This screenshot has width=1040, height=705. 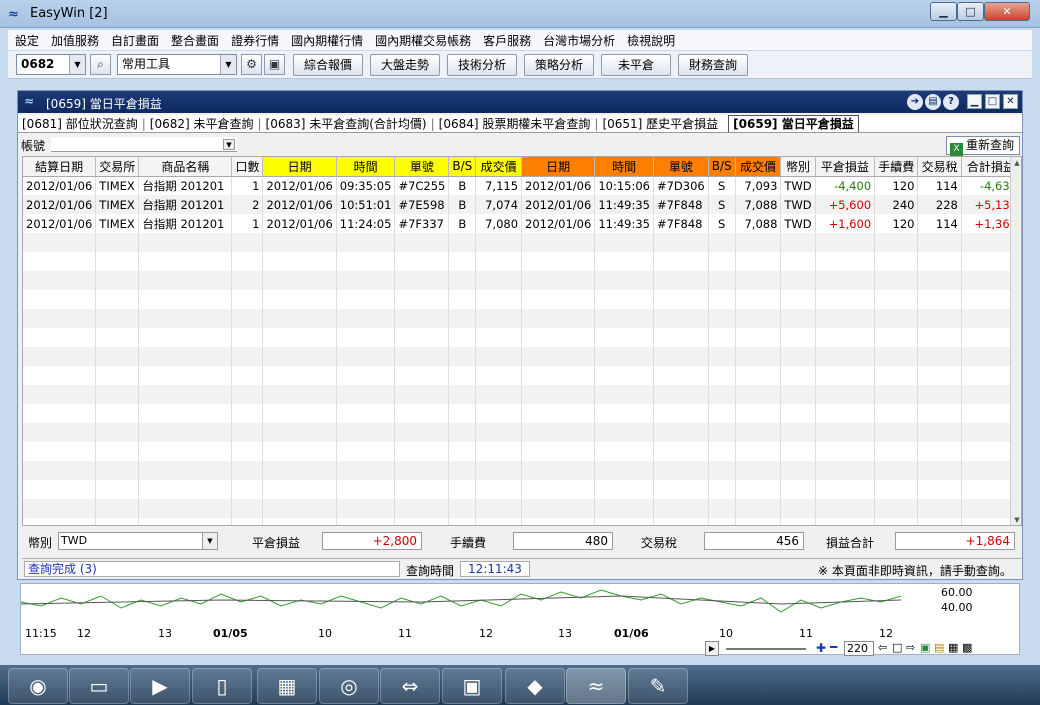 I want to click on save-icon: ▤, so click(x=939, y=647).